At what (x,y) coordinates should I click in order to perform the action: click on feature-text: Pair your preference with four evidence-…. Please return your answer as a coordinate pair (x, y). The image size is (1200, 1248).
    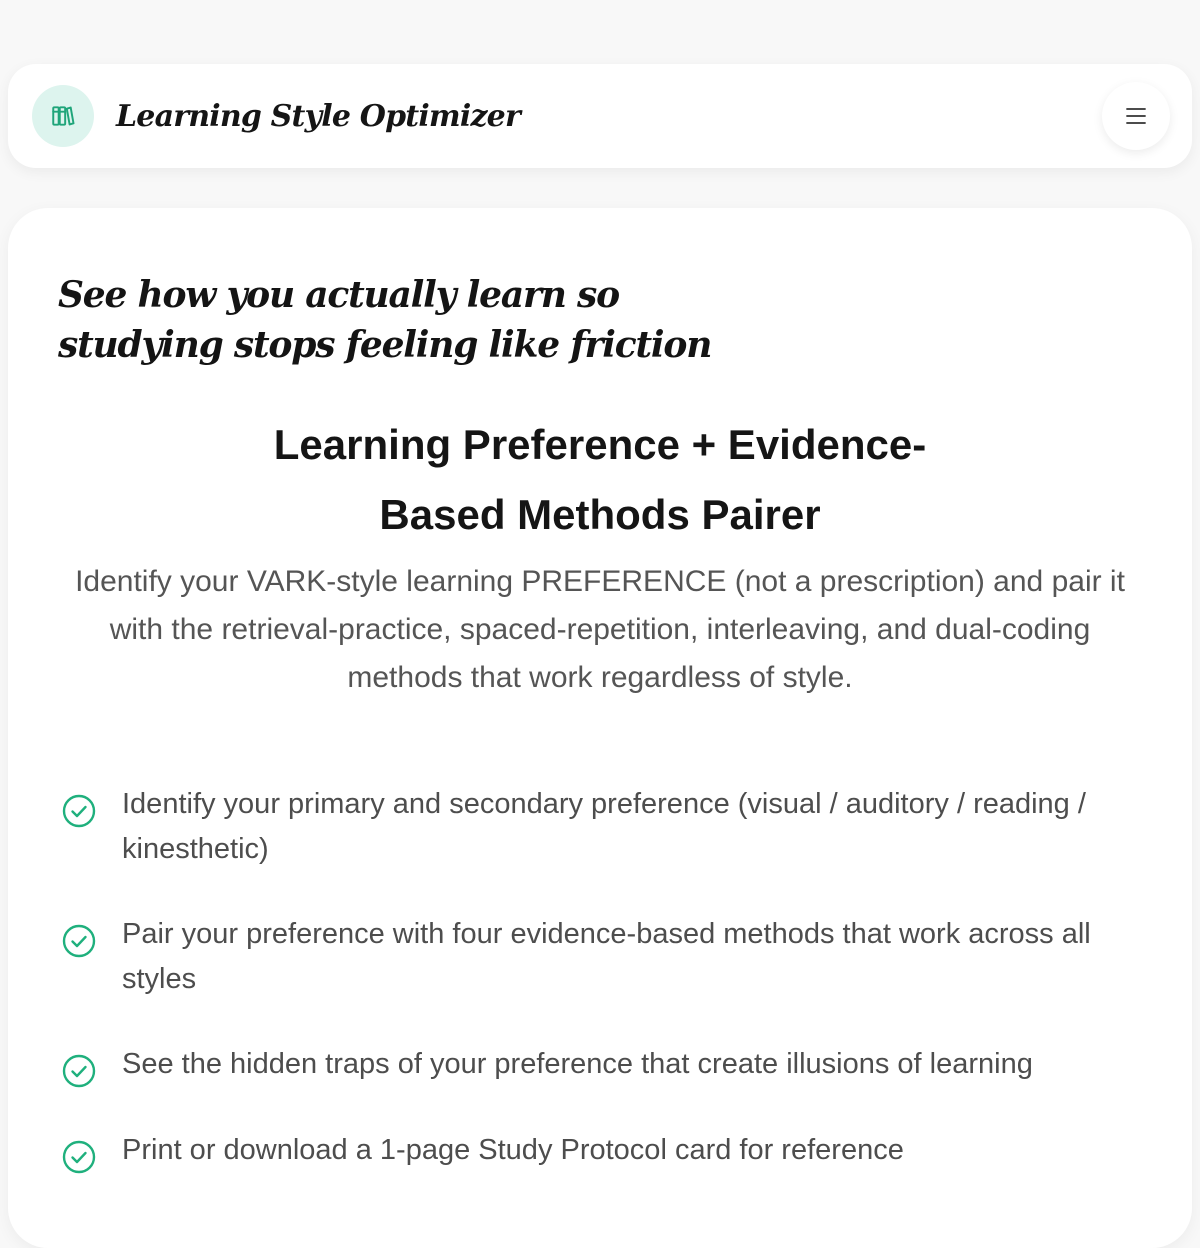
    Looking at the image, I should click on (606, 956).